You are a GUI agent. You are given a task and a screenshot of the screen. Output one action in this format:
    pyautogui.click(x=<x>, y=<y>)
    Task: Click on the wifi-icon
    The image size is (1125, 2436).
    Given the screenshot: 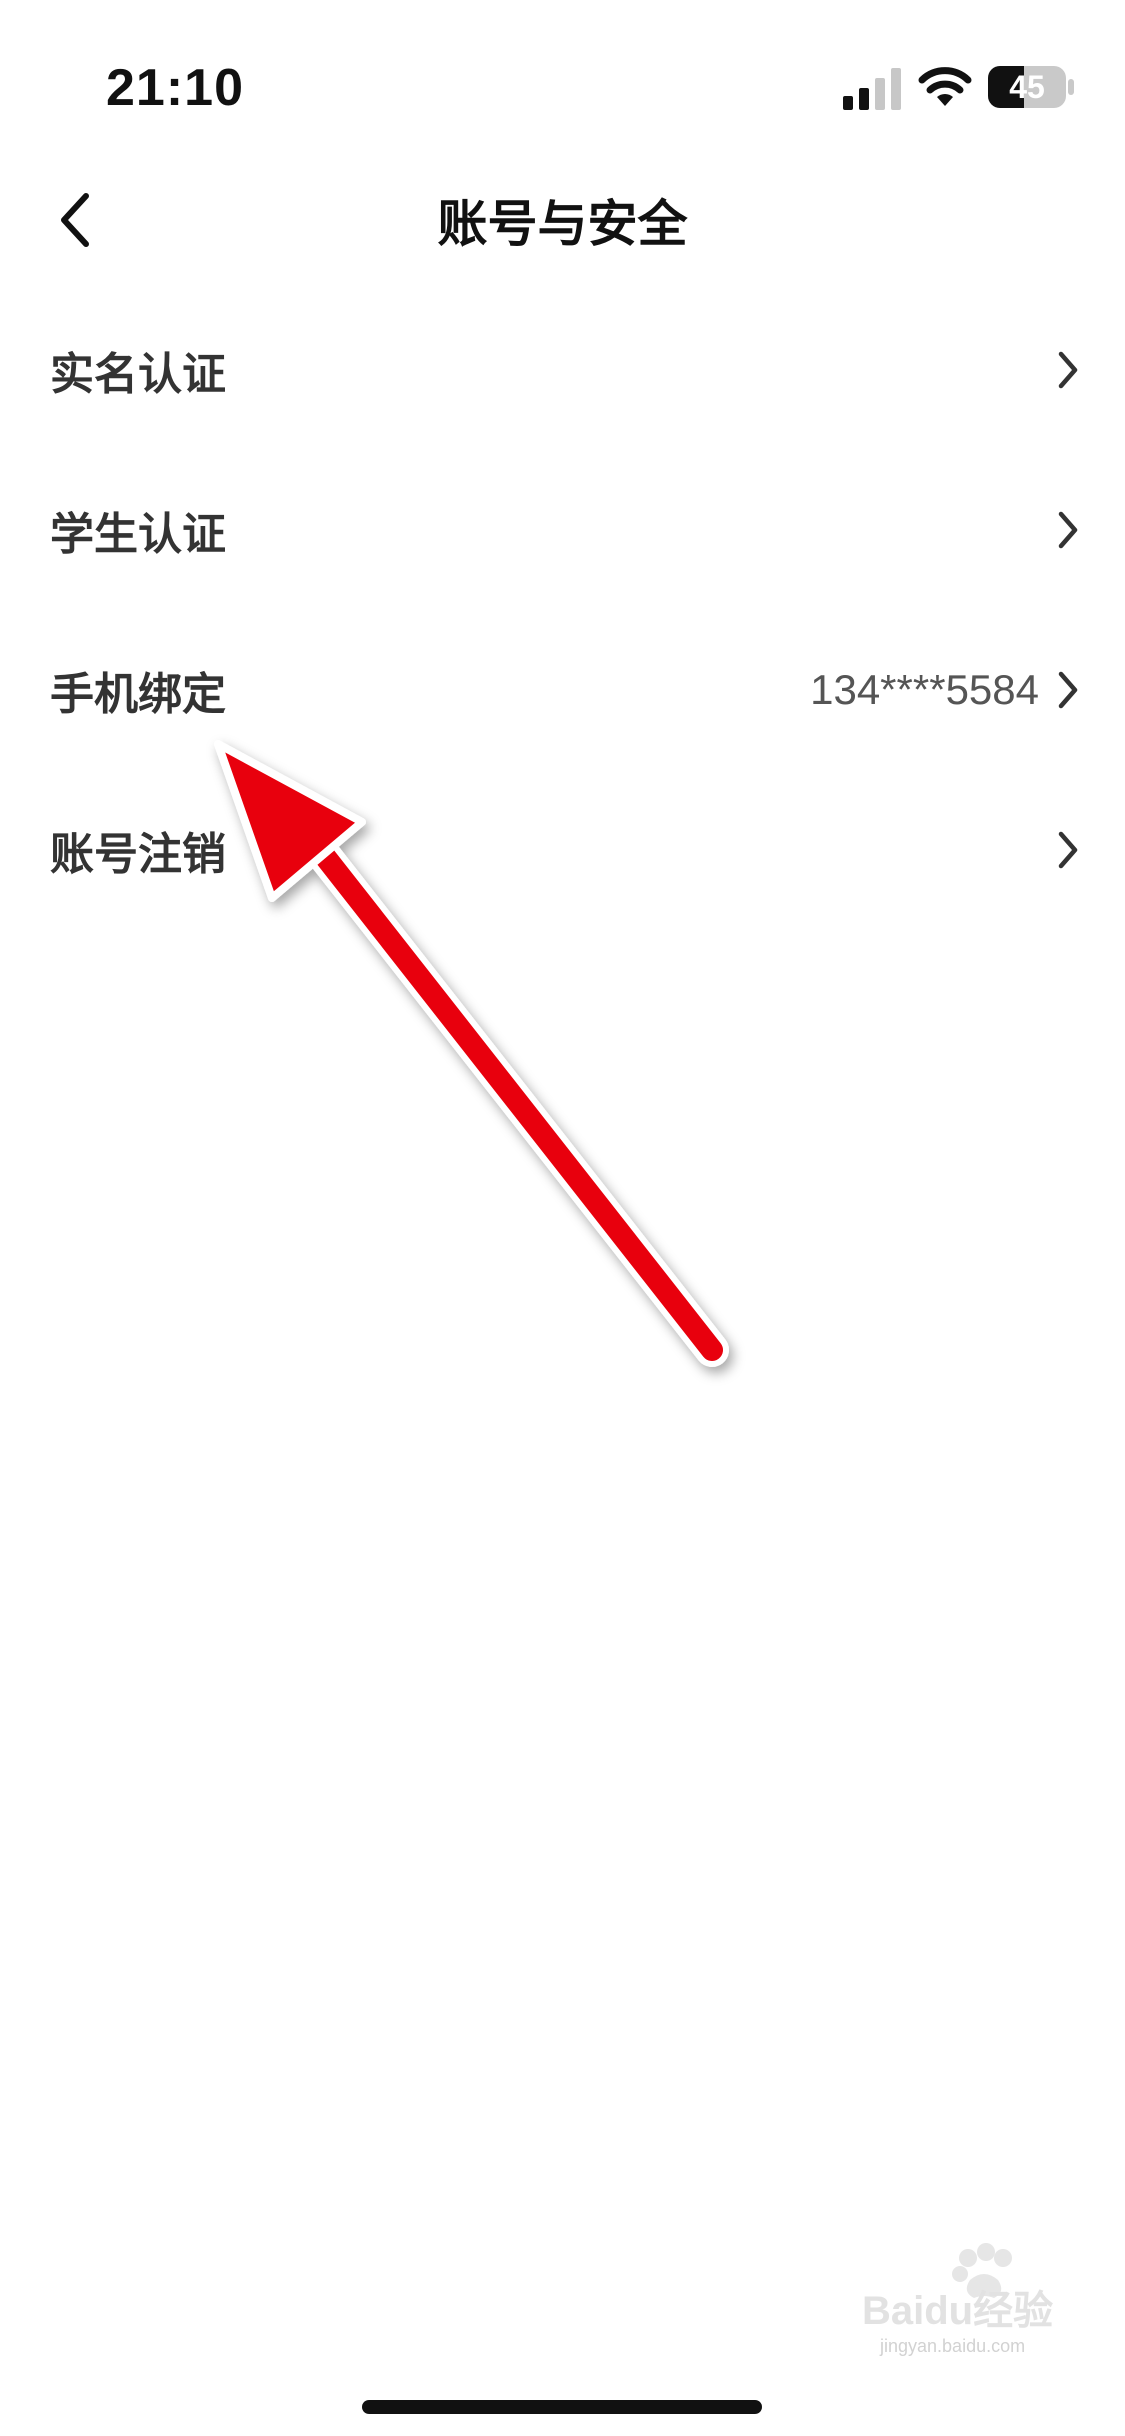 What is the action you would take?
    pyautogui.click(x=945, y=86)
    